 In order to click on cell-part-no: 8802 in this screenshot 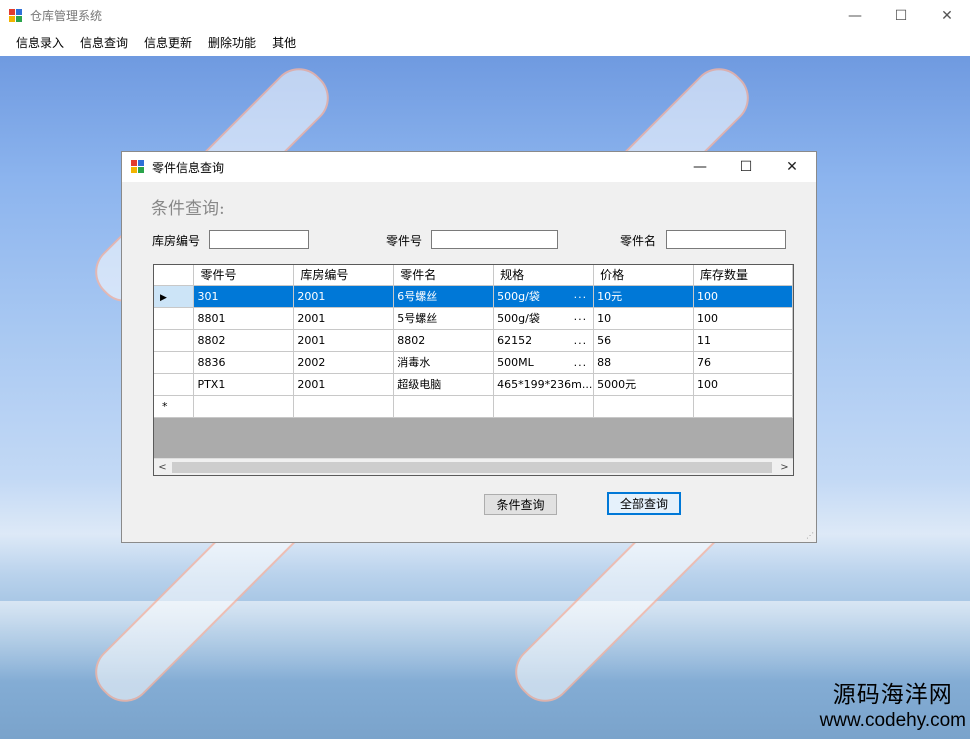, I will do `click(244, 340)`.